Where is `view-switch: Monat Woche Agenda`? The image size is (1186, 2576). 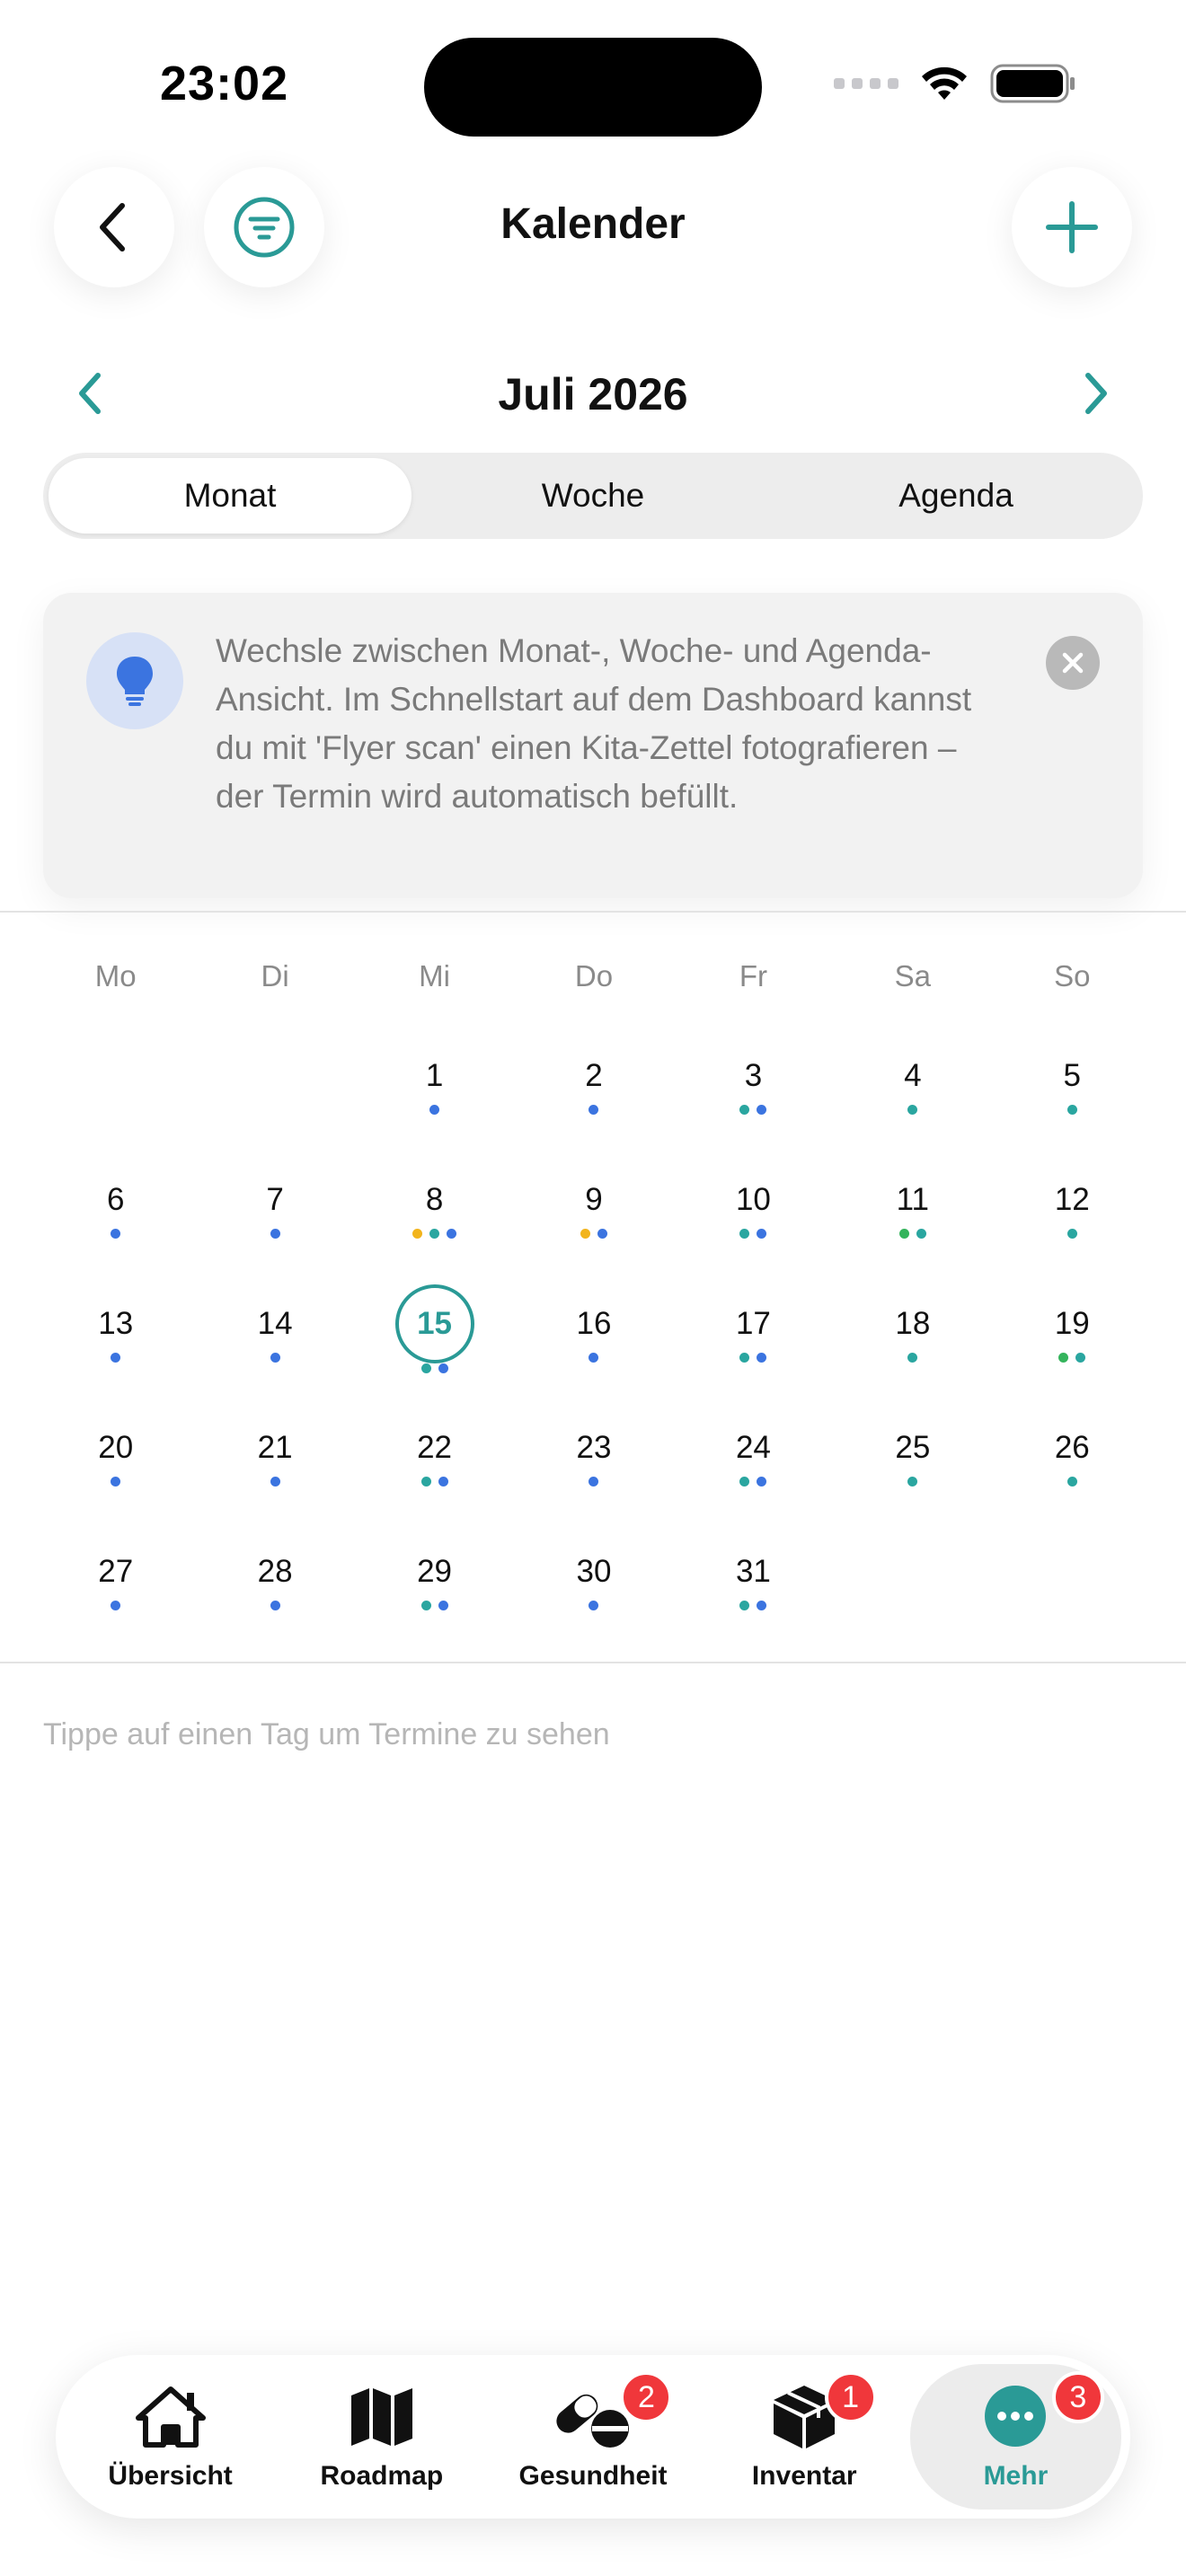
view-switch: Monat Woche Agenda is located at coordinates (593, 496).